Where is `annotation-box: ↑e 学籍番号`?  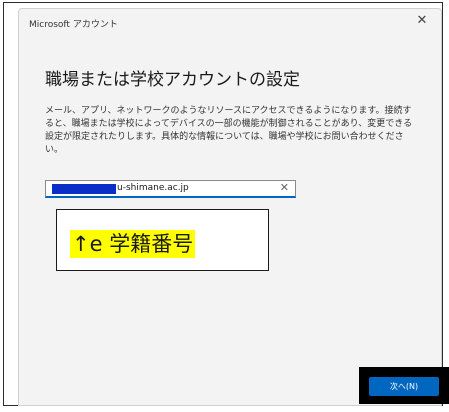 annotation-box: ↑e 学籍番号 is located at coordinates (162, 240).